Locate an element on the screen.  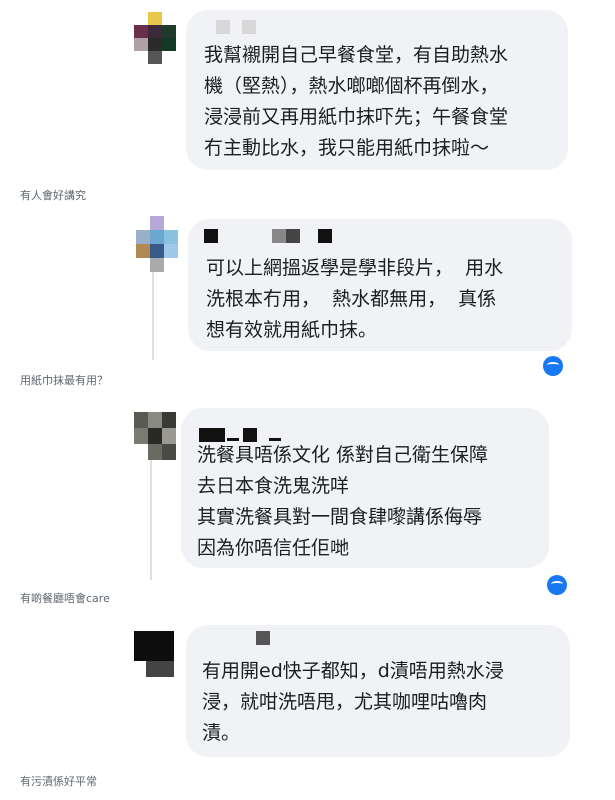
image-caption: 用紙巾抹最有用？ is located at coordinates (64, 380).